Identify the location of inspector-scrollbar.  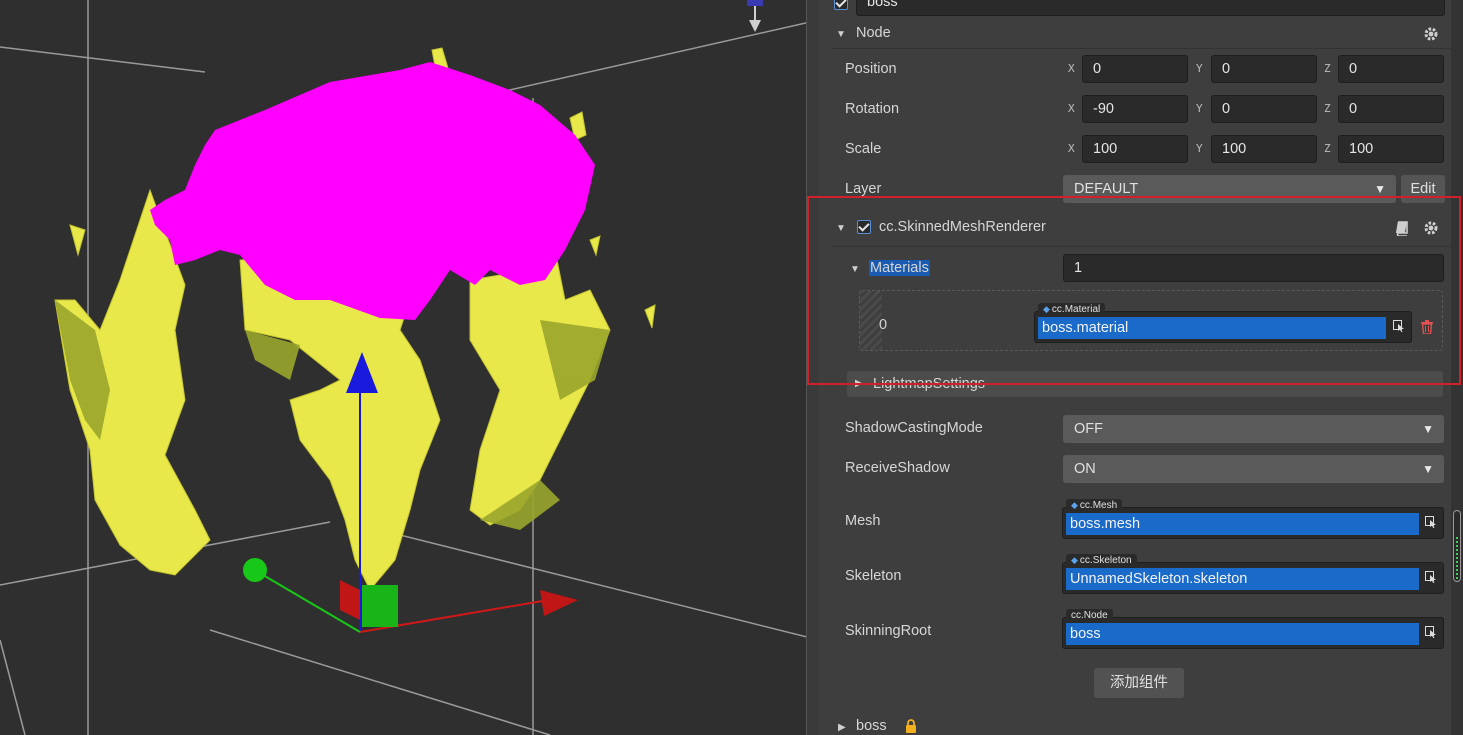
(1457, 367).